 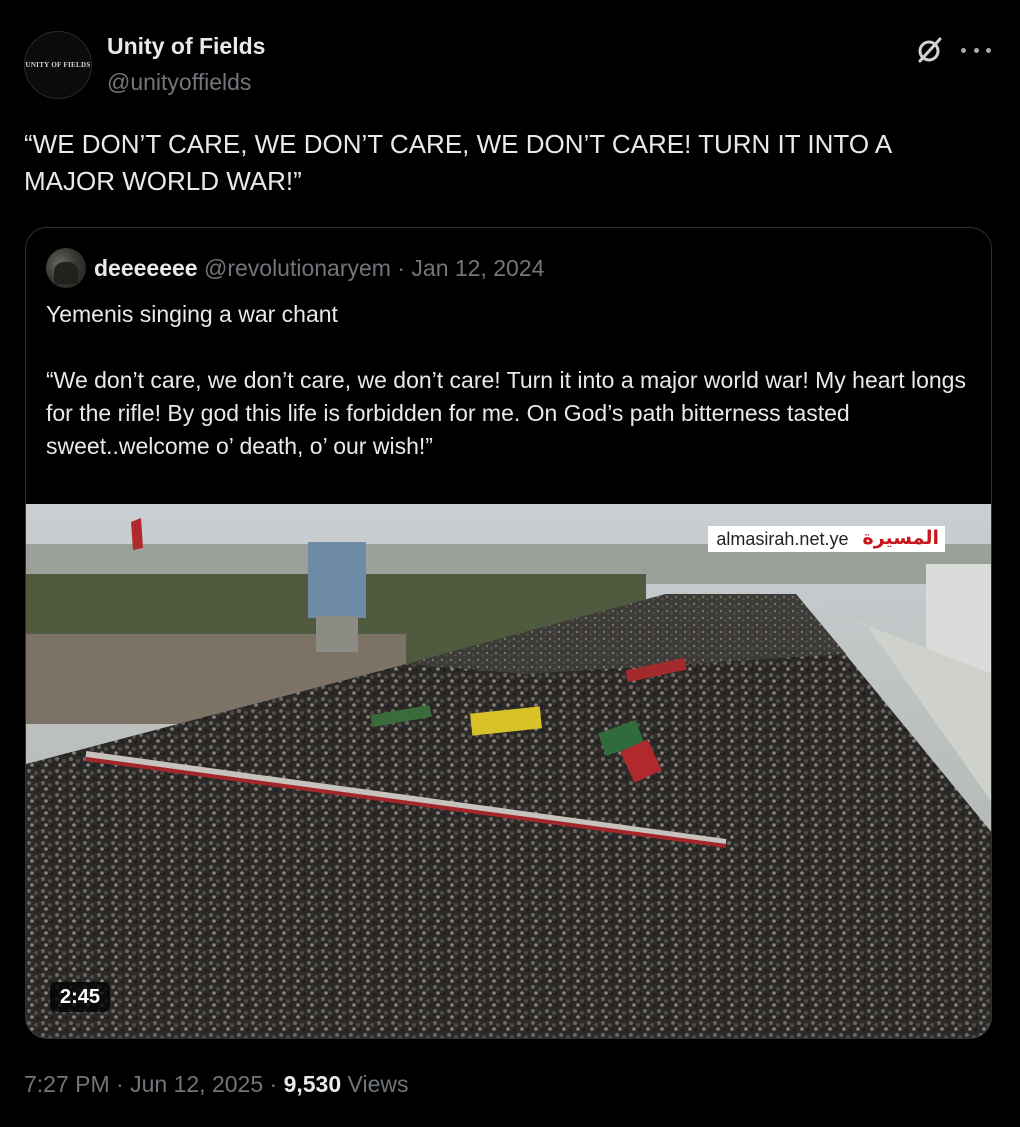 What do you see at coordinates (976, 50) in the screenshot?
I see `more-icon` at bounding box center [976, 50].